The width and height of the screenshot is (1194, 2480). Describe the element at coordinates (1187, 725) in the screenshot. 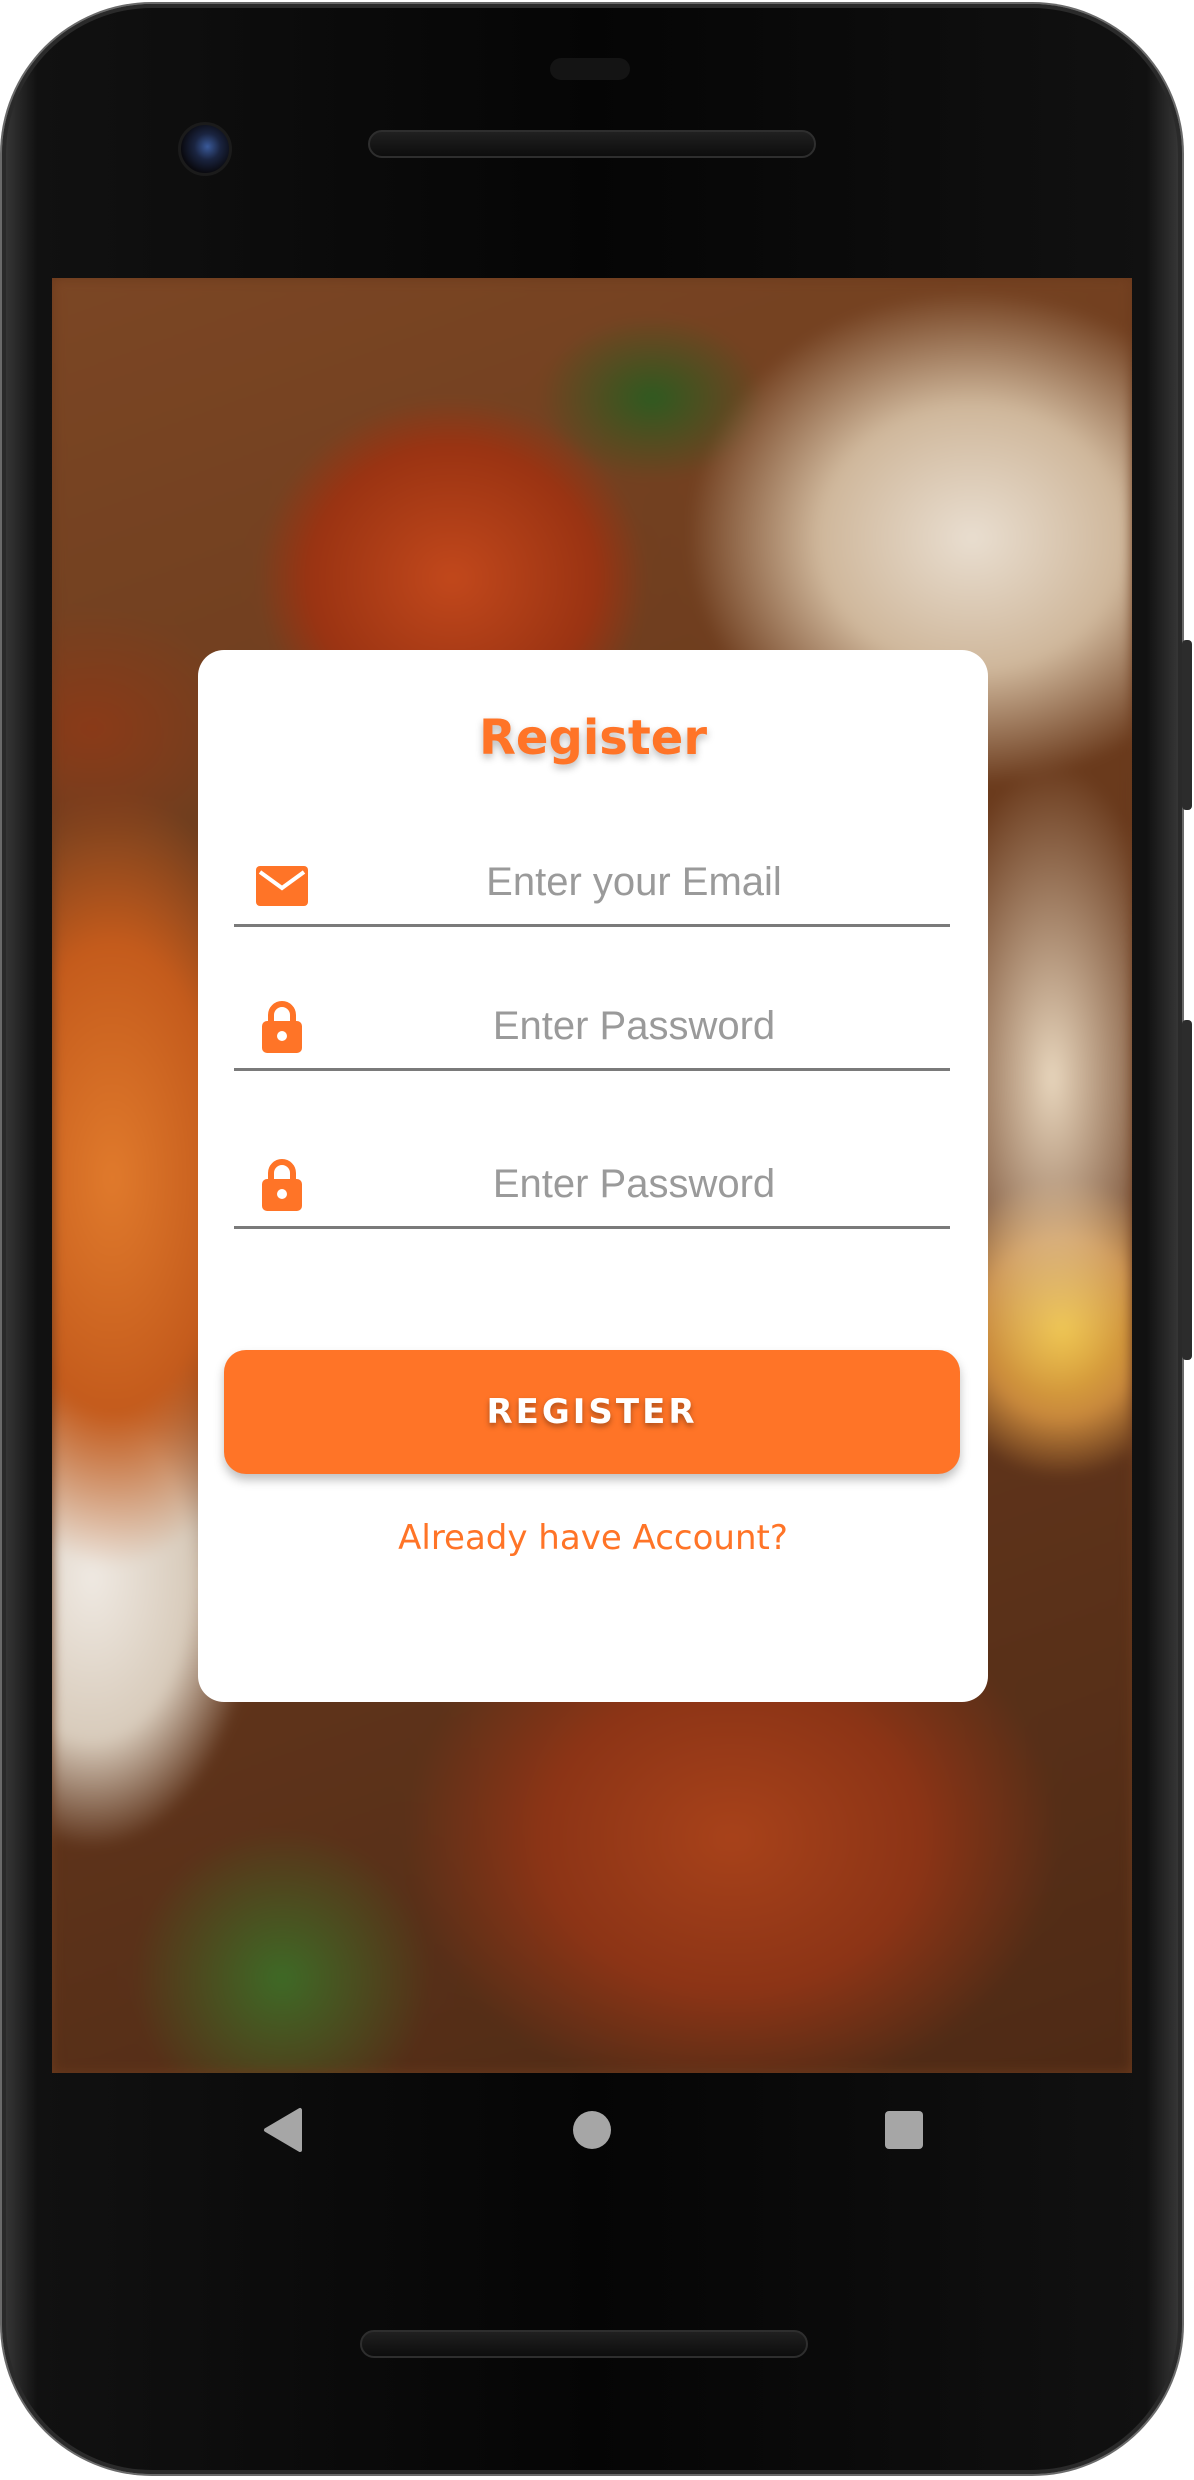

I see `power-button` at that location.